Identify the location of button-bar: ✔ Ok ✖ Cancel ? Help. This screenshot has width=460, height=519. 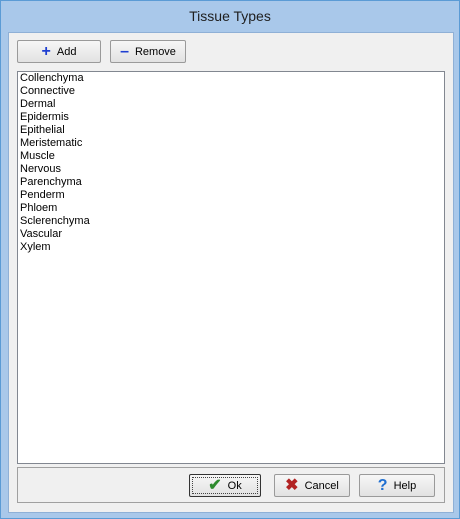
(231, 485).